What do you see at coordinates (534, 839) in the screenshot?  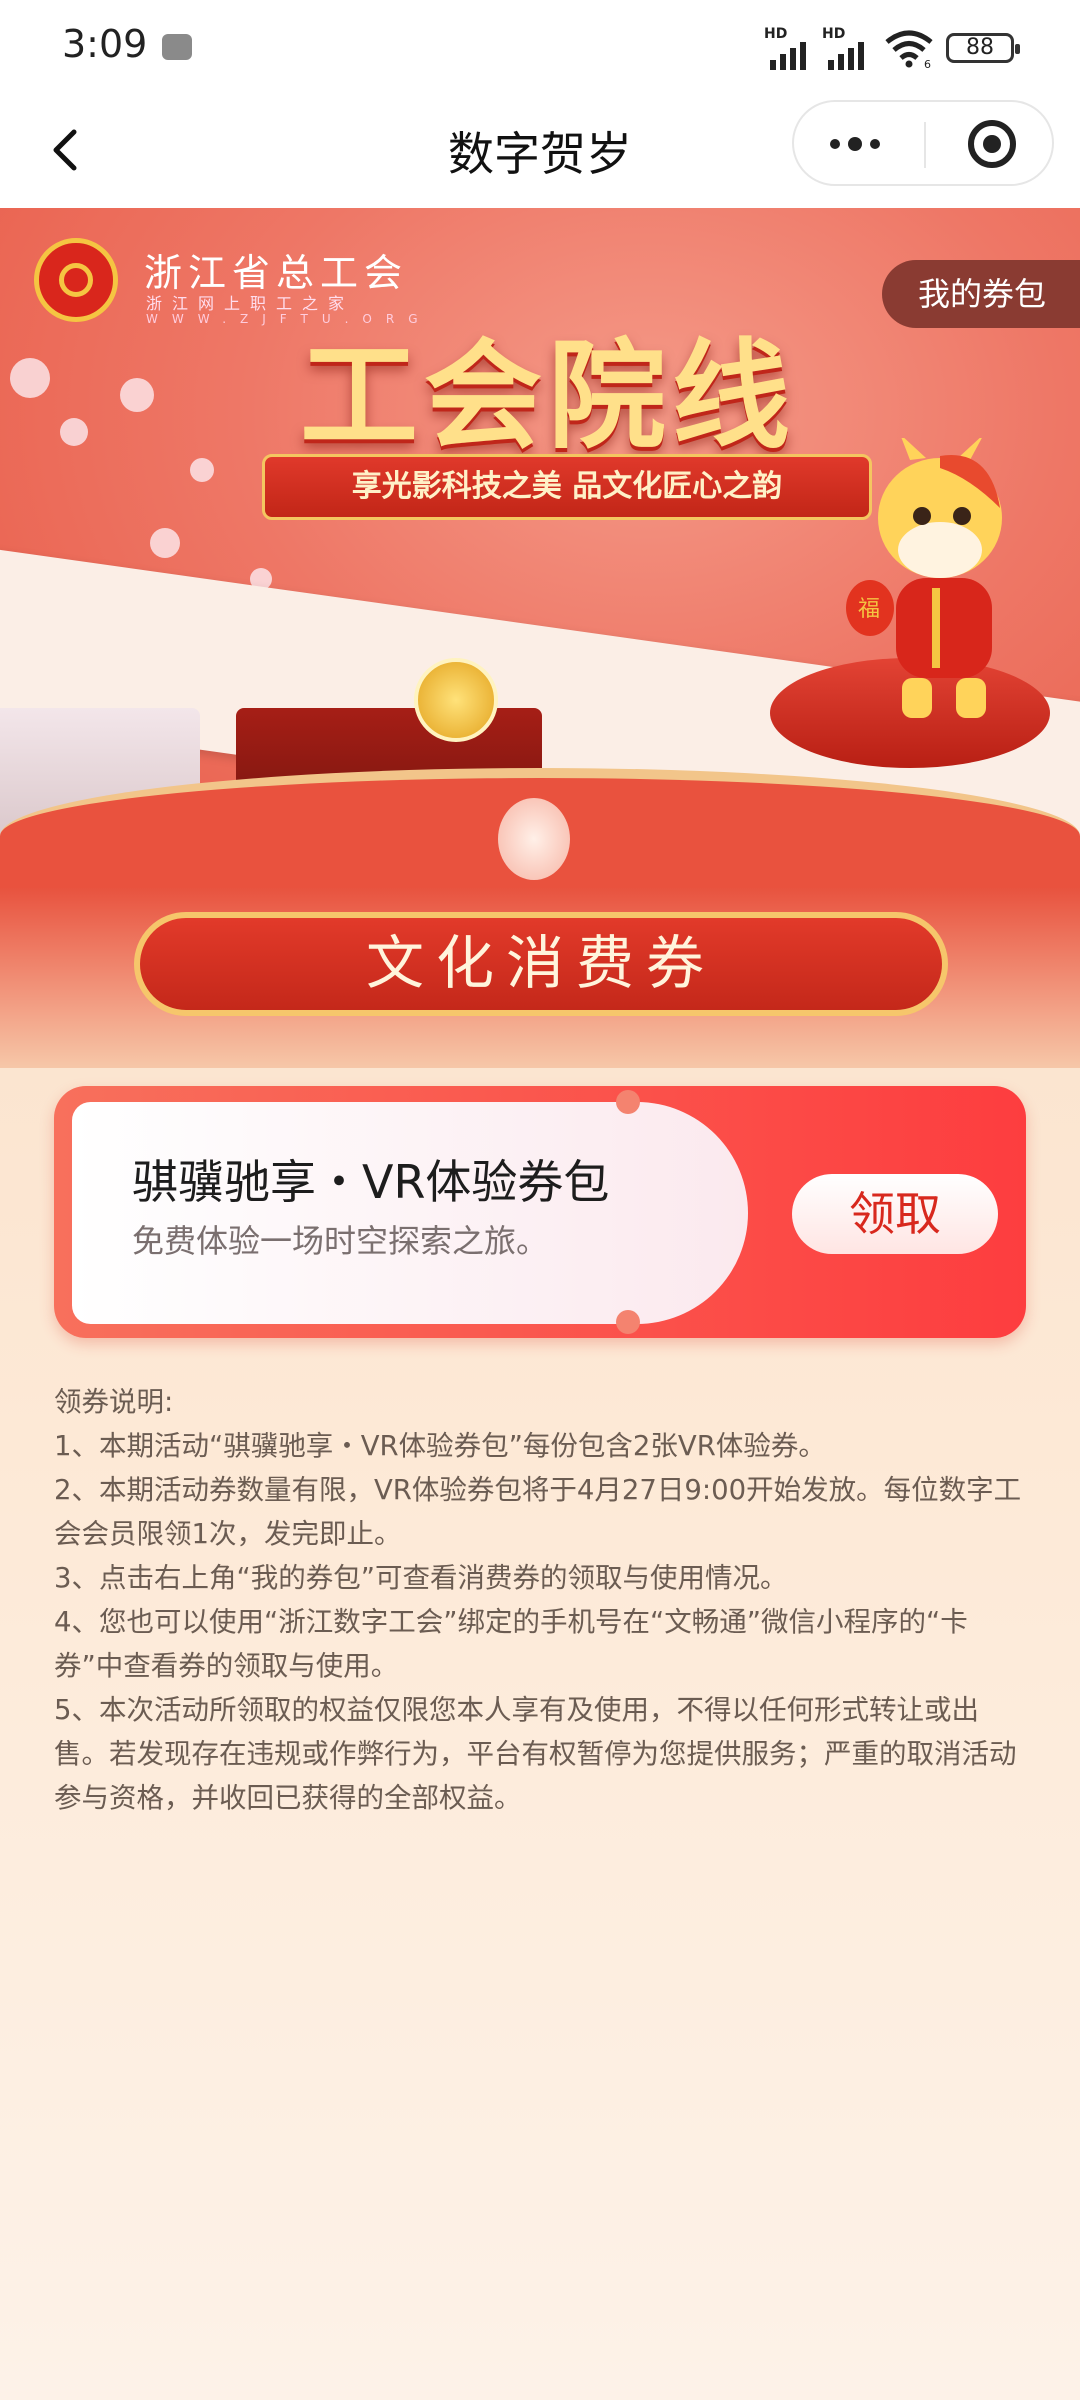 I see `lantern-icon` at bounding box center [534, 839].